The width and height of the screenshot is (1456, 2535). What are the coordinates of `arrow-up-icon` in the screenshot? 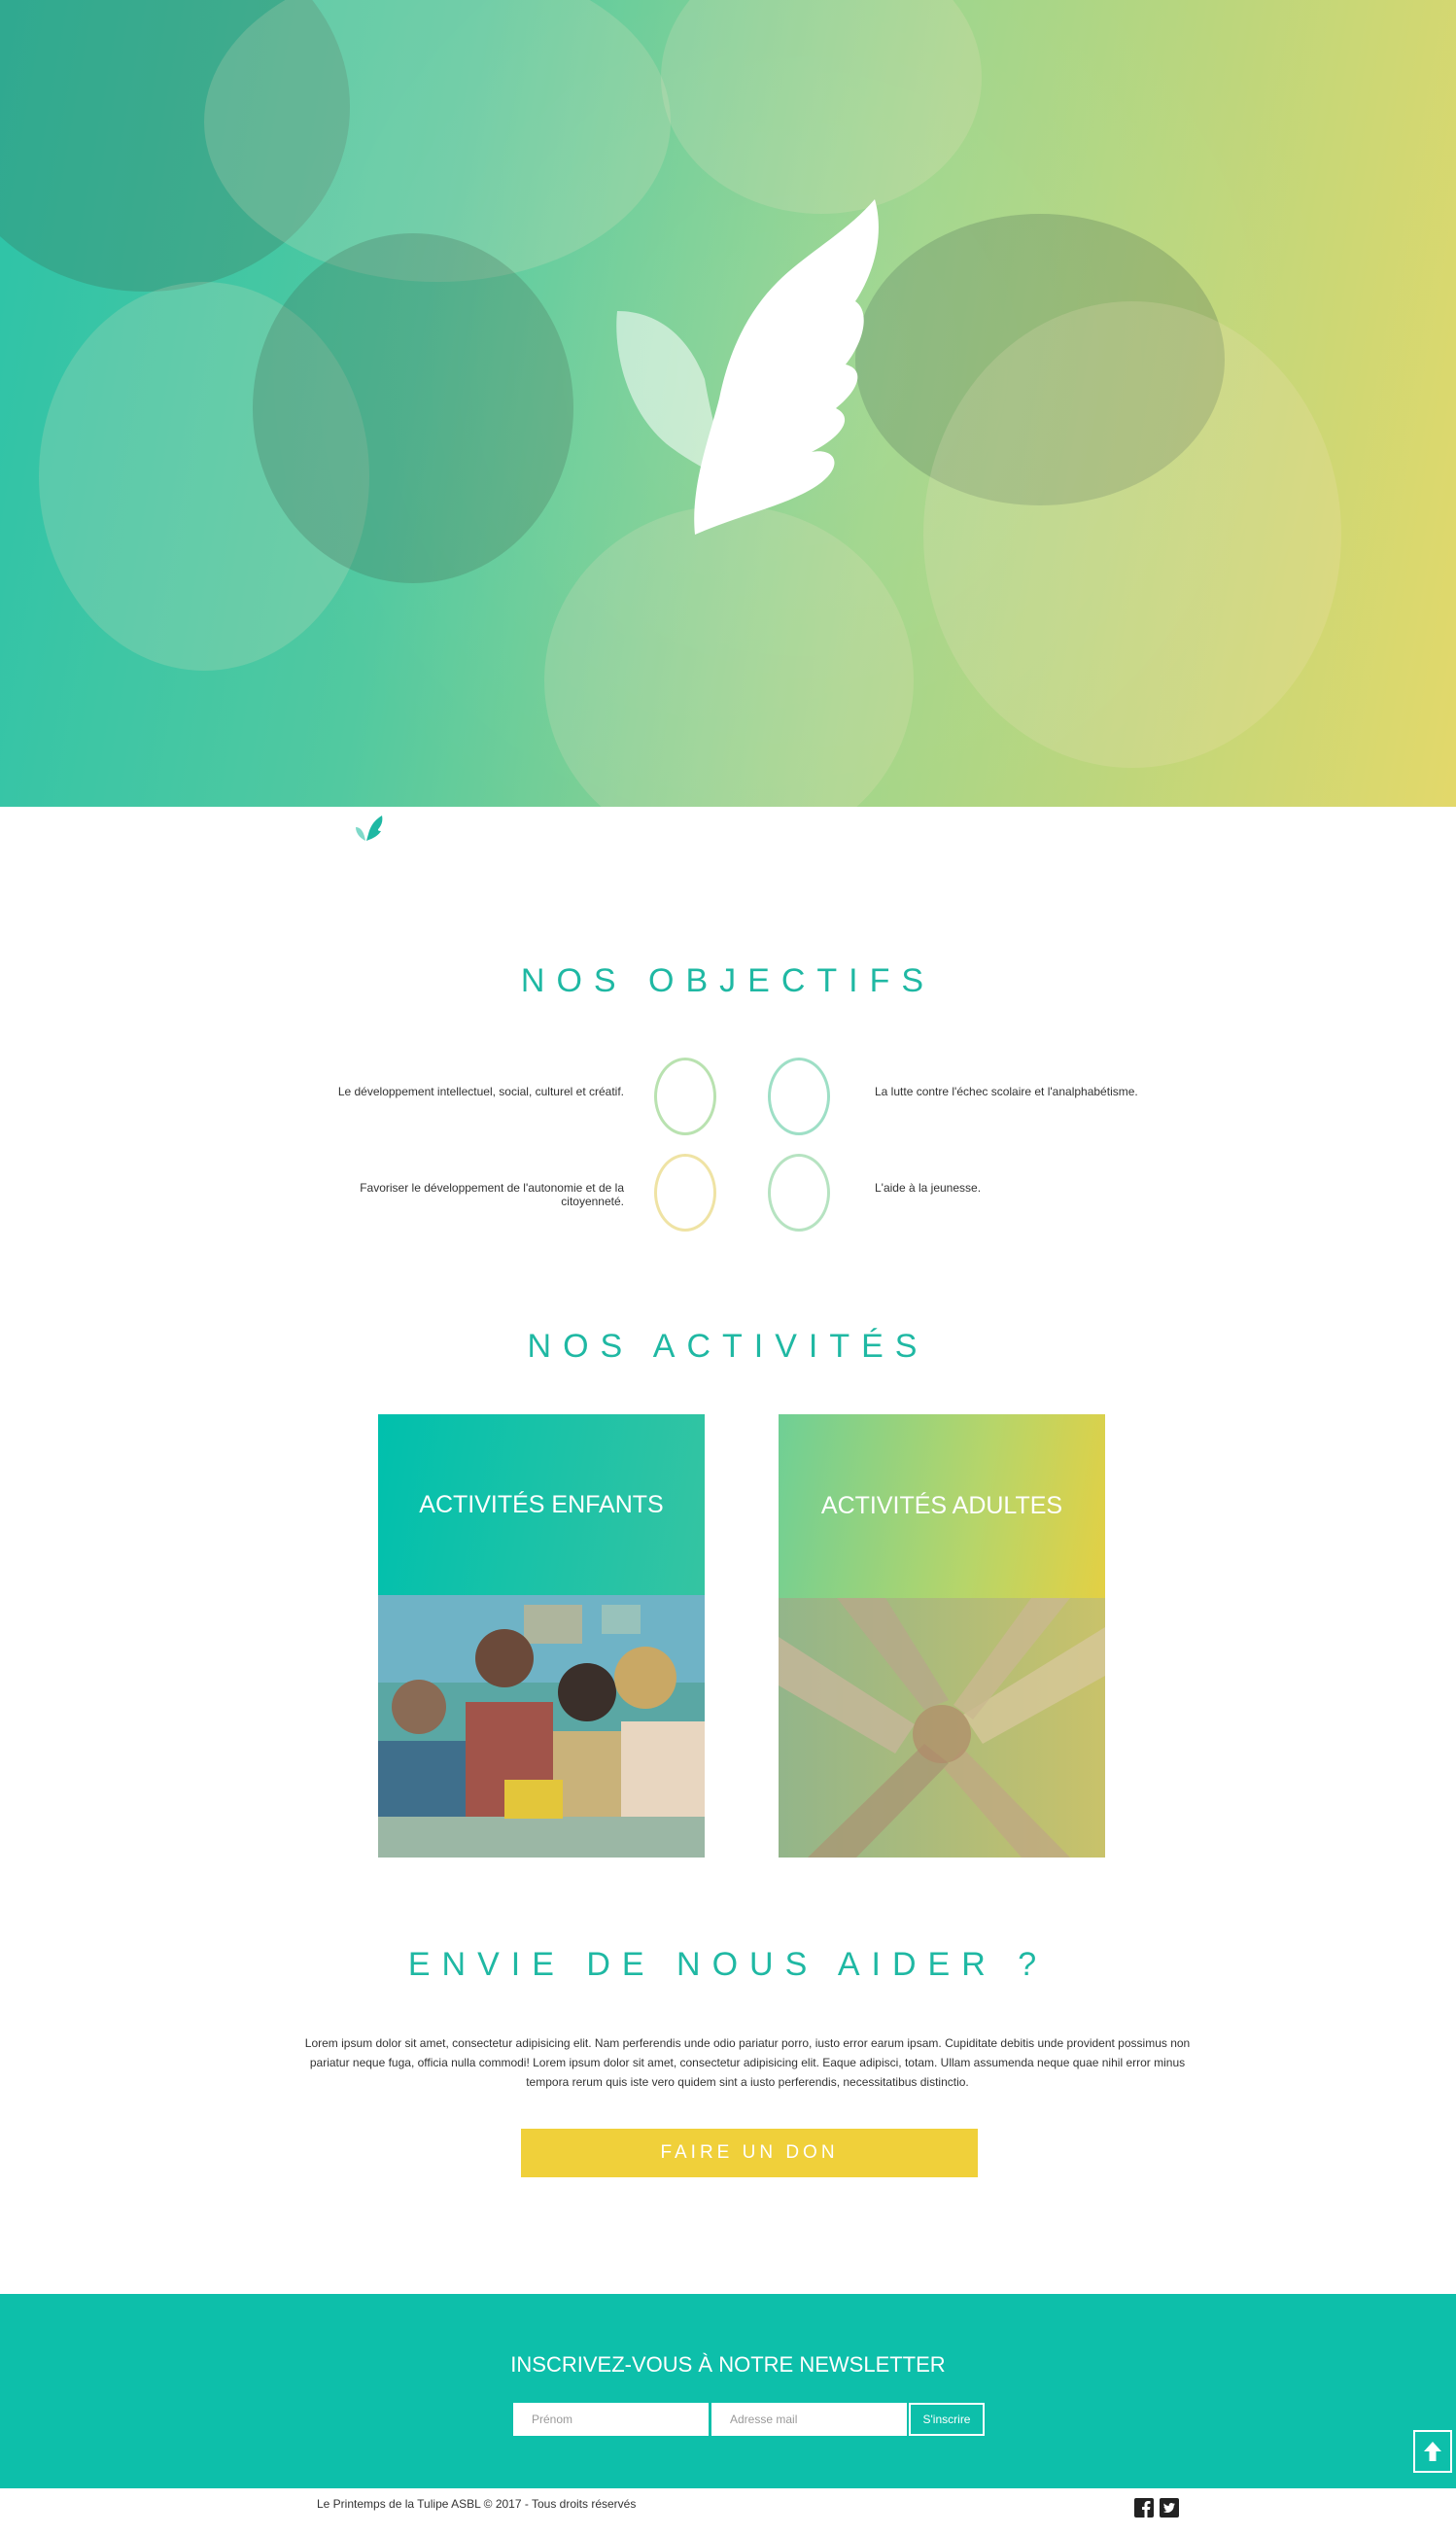 It's located at (1432, 2451).